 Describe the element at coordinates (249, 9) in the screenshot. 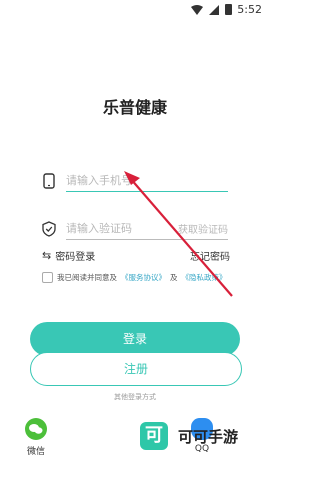

I see `status-time: 5:52` at that location.